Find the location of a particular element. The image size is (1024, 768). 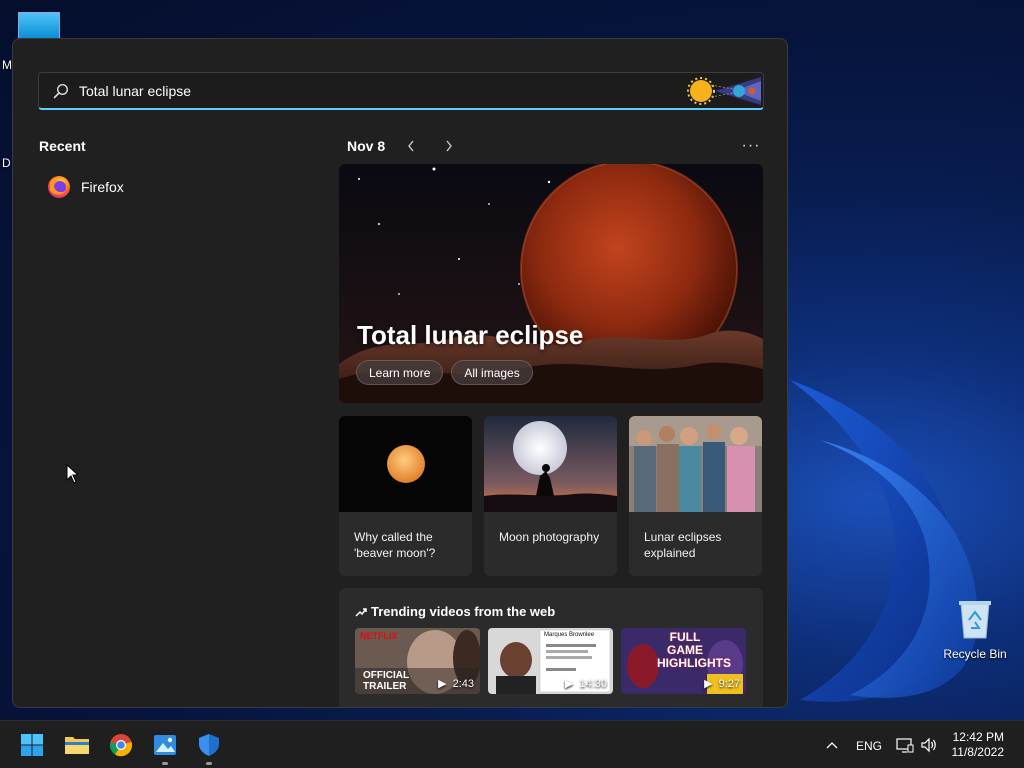

speaker-icon is located at coordinates (928, 745).